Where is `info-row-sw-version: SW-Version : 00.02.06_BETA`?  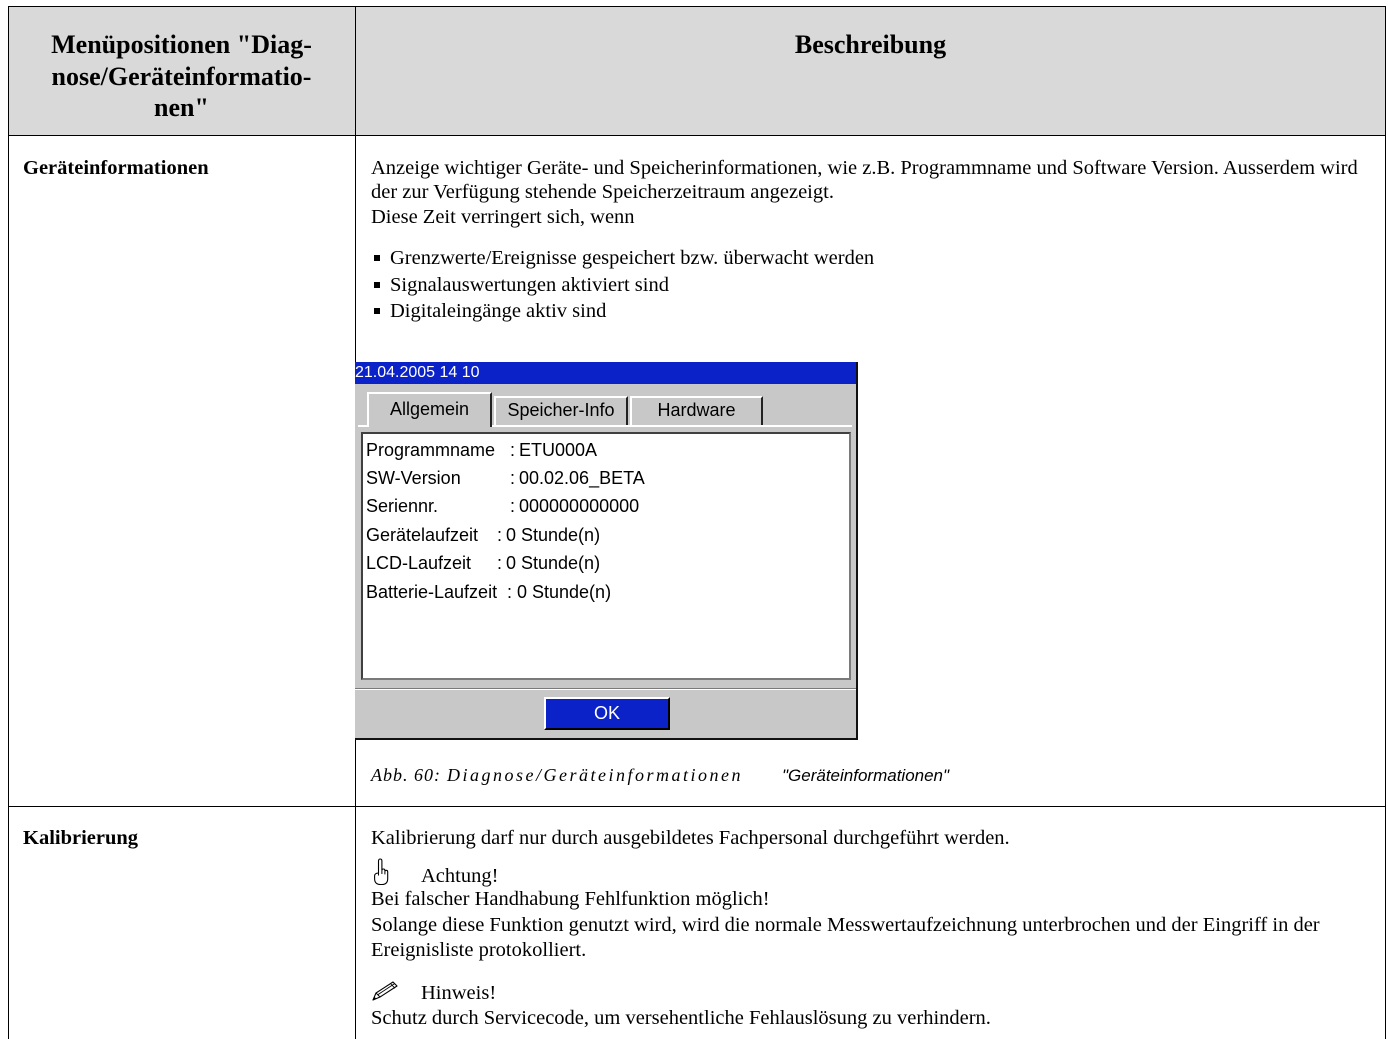
info-row-sw-version: SW-Version : 00.02.06_BETA is located at coordinates (606, 478).